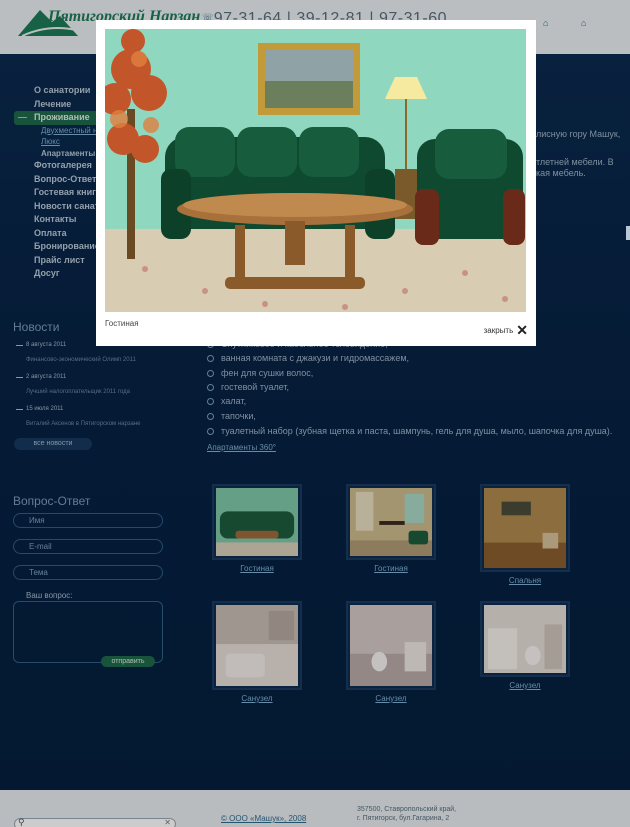 This screenshot has height=827, width=630. I want to click on lightbox-caption: Гостиная, so click(122, 323).